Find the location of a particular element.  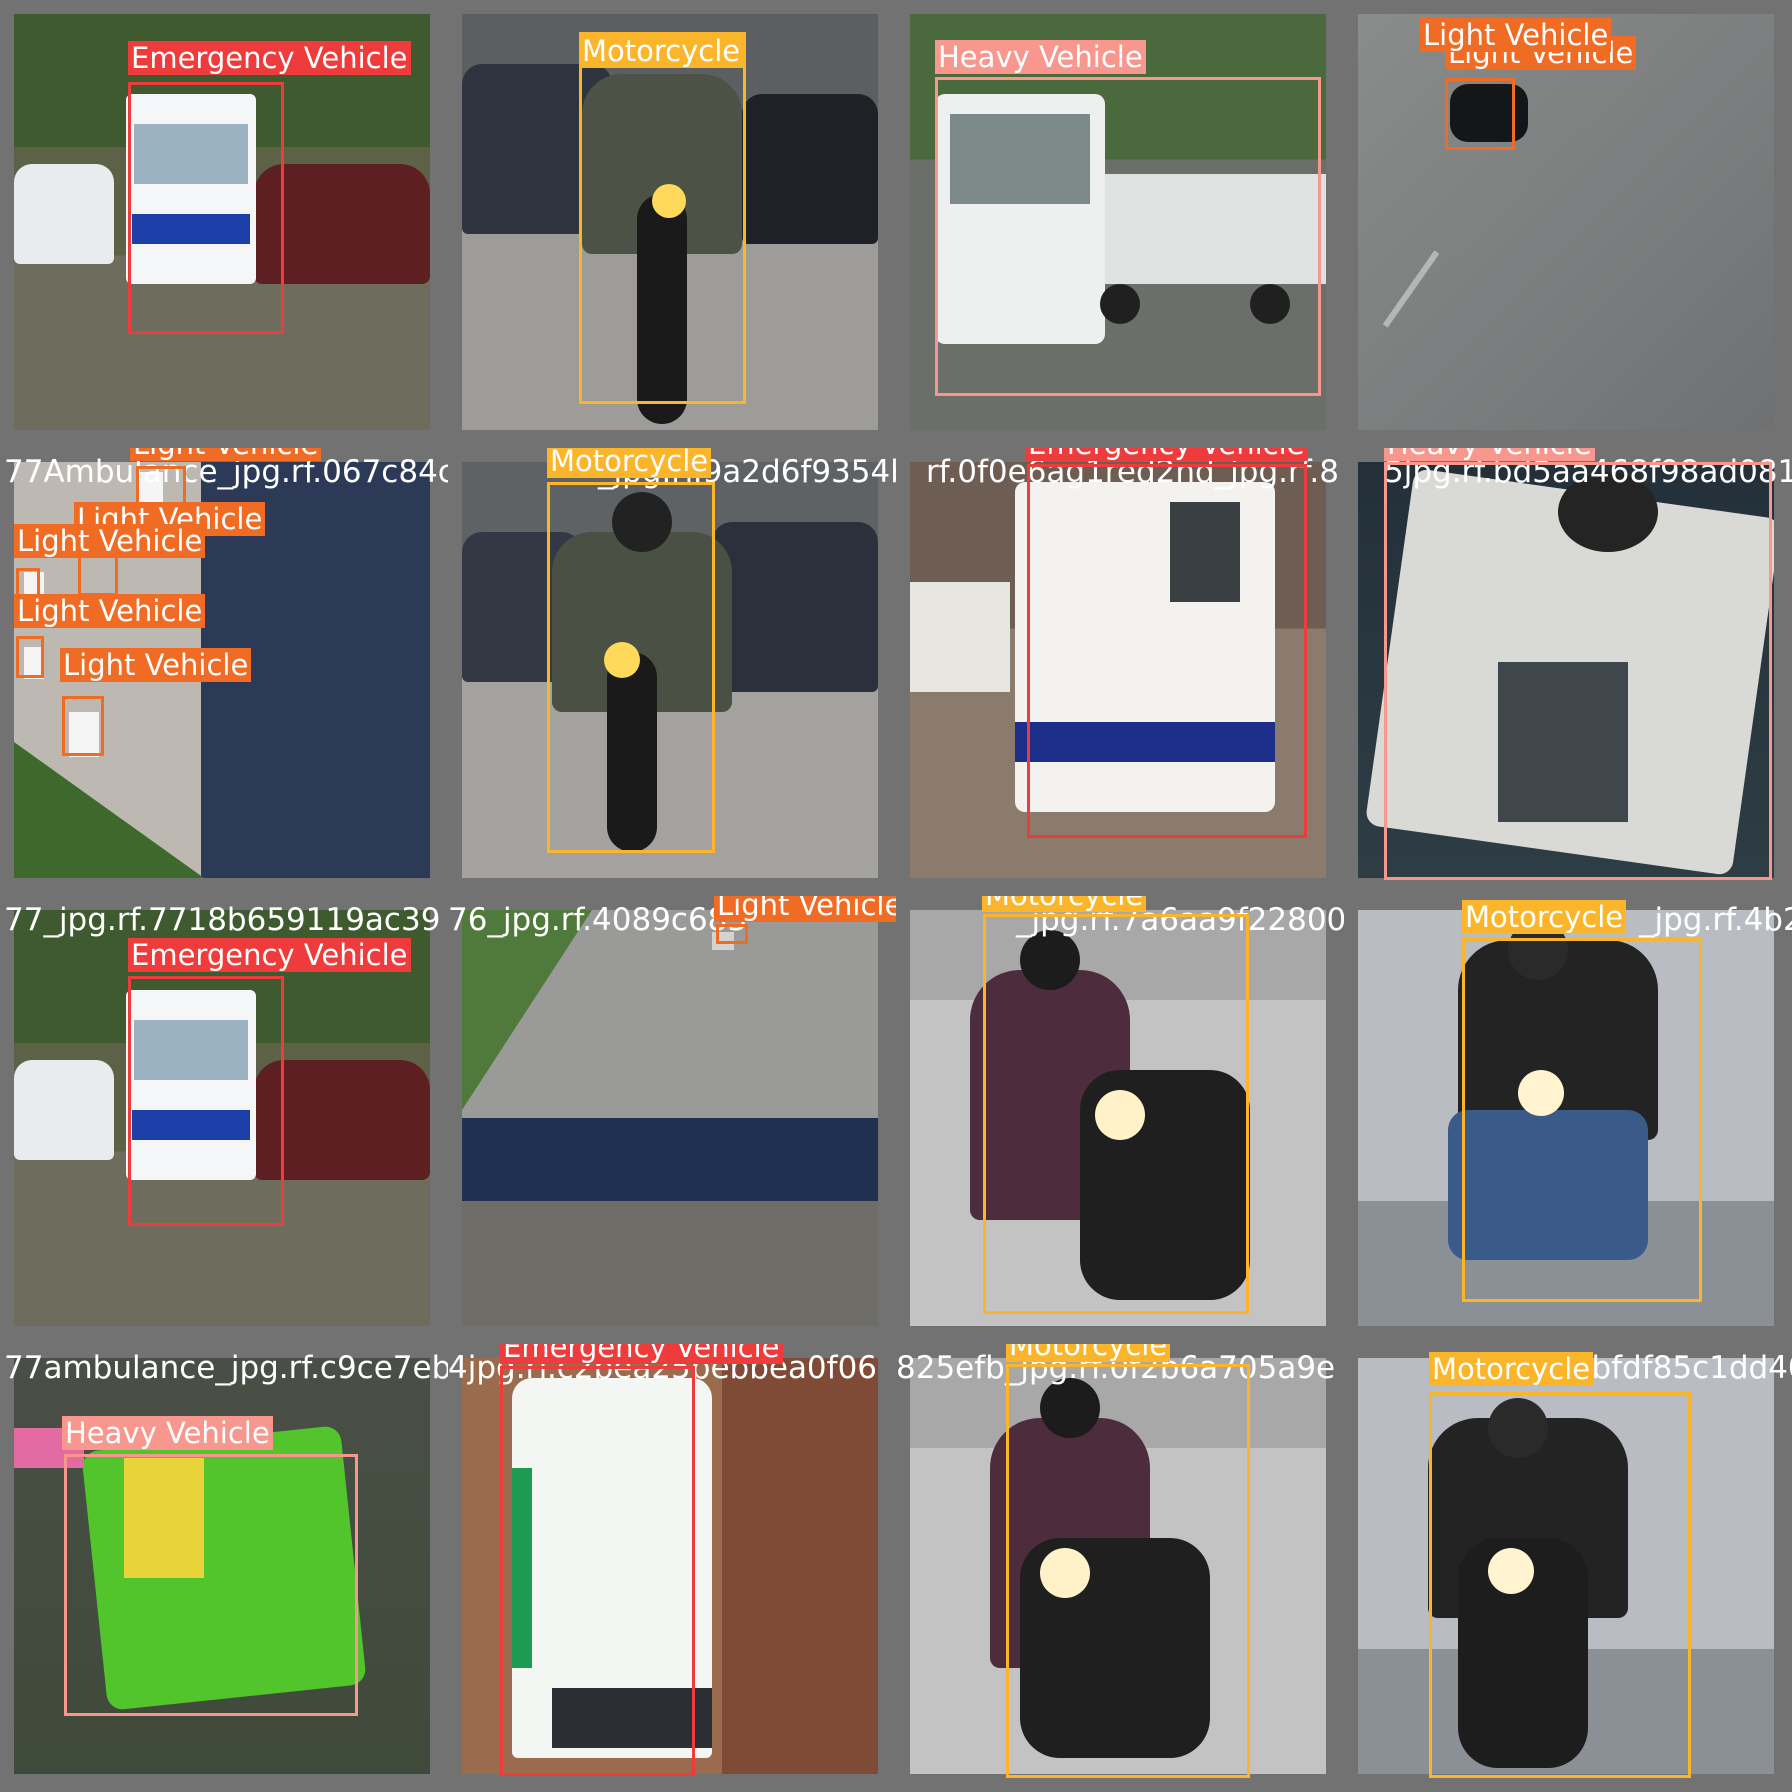

tile-2: Motorcycle is located at coordinates (672, 224).